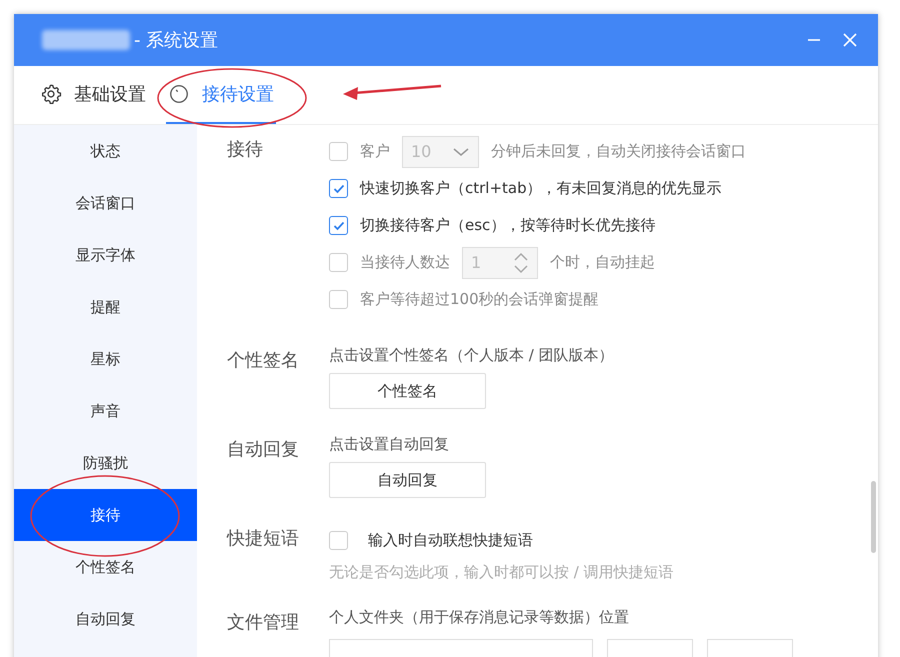  I want to click on section-label: 快捷短语, so click(263, 539).